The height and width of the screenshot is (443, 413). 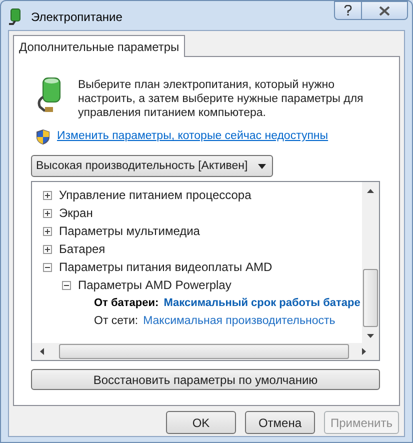 What do you see at coordinates (165, 267) in the screenshot?
I see `tree-item: Параметры питания видеоплаты AMD` at bounding box center [165, 267].